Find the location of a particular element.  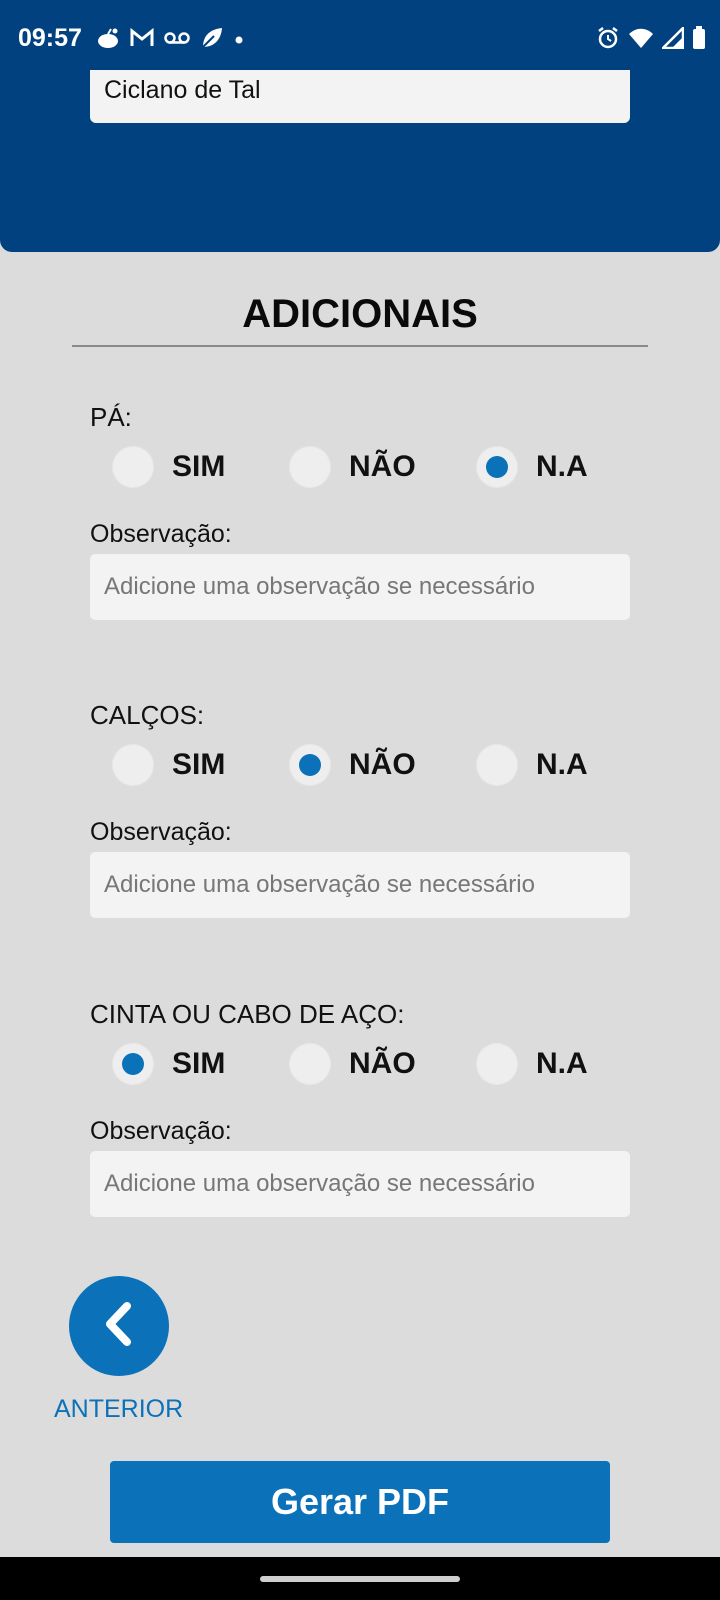

dot-icon is located at coordinates (239, 41).